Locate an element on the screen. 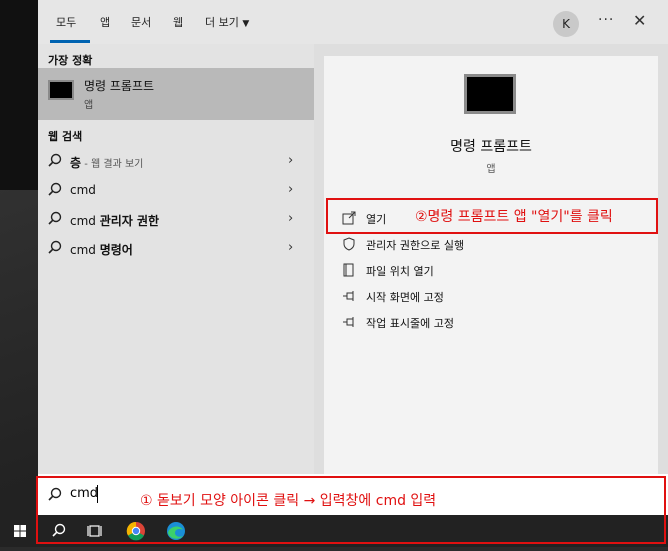  web-result-bold: 관리자 권한 is located at coordinates (129, 221).